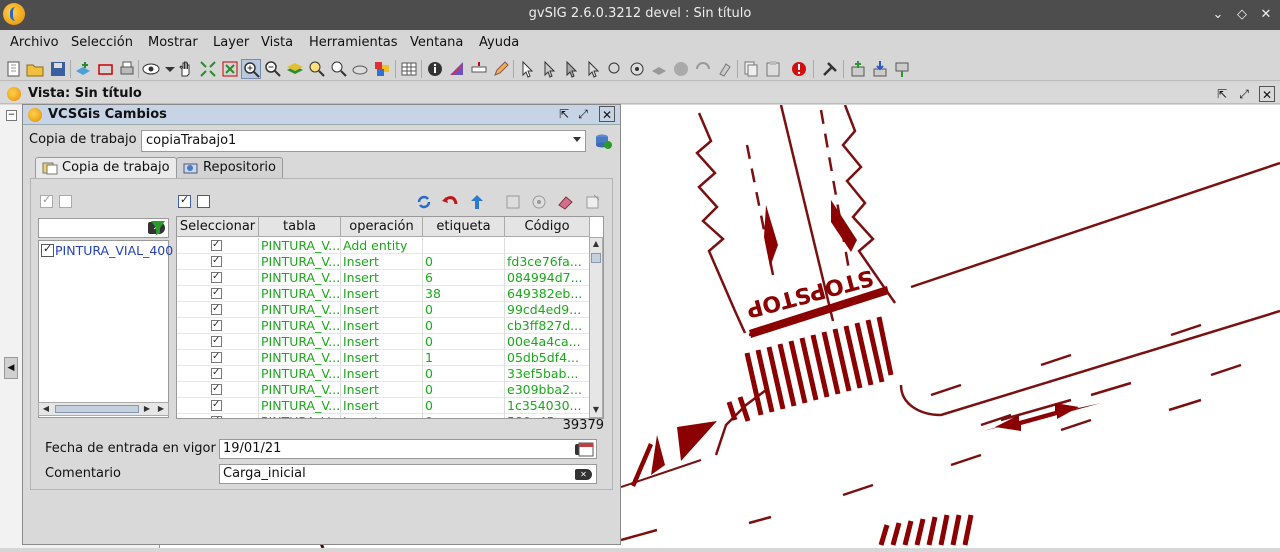 The image size is (1280, 552). What do you see at coordinates (571, 69) in the screenshot?
I see `select-polygon-icon` at bounding box center [571, 69].